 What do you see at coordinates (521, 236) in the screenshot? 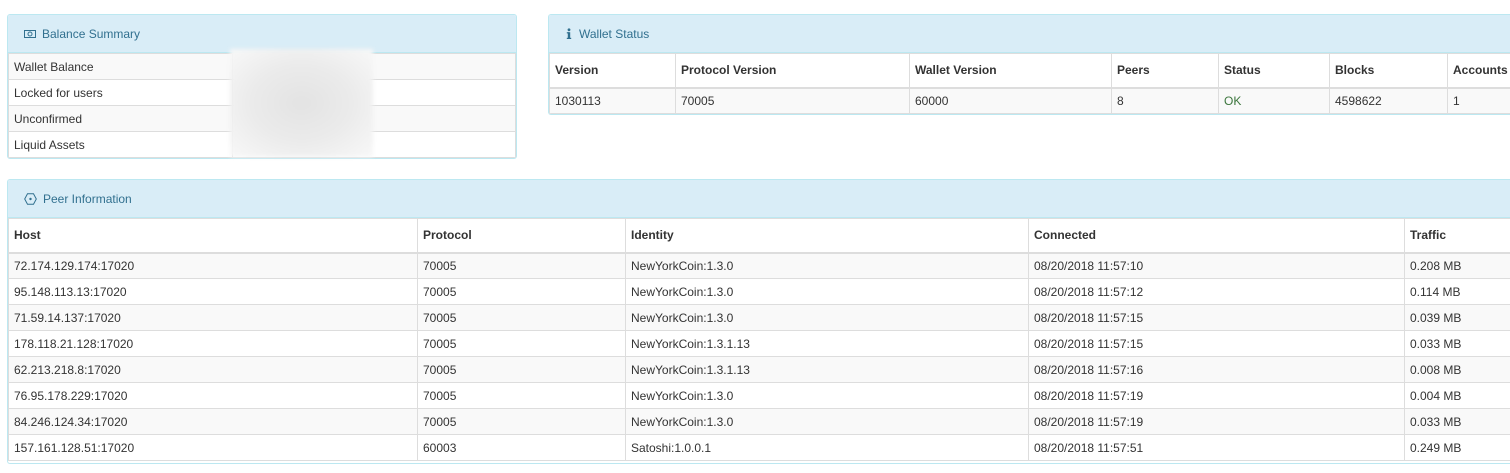
I see `column-header-protocol: Protocol` at bounding box center [521, 236].